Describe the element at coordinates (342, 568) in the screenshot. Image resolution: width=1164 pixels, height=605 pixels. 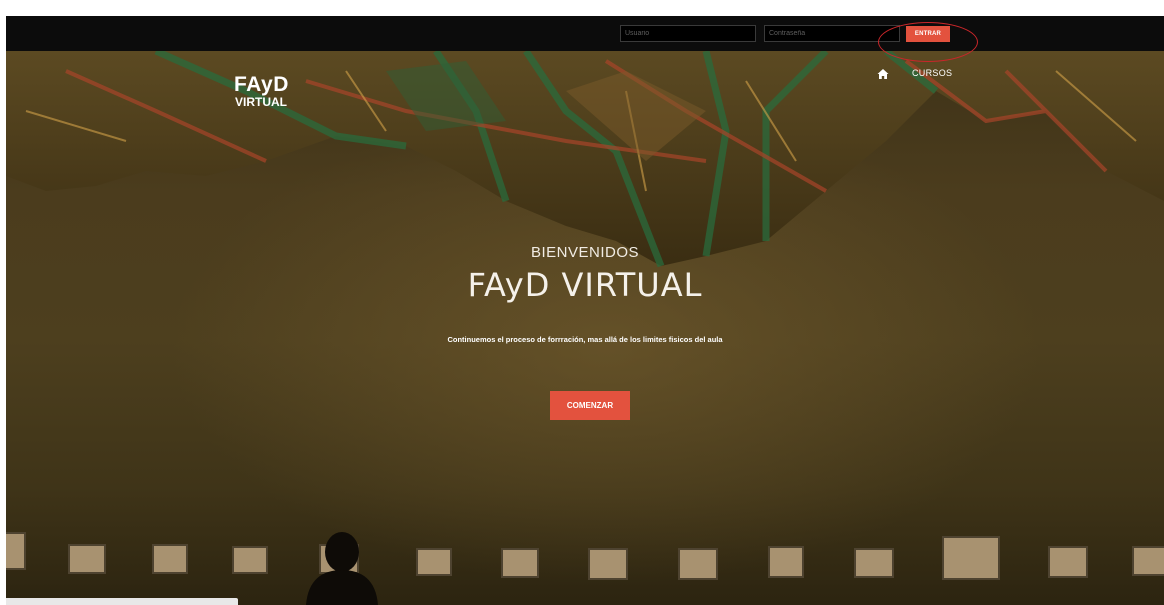
I see `visitor-silhouette` at that location.